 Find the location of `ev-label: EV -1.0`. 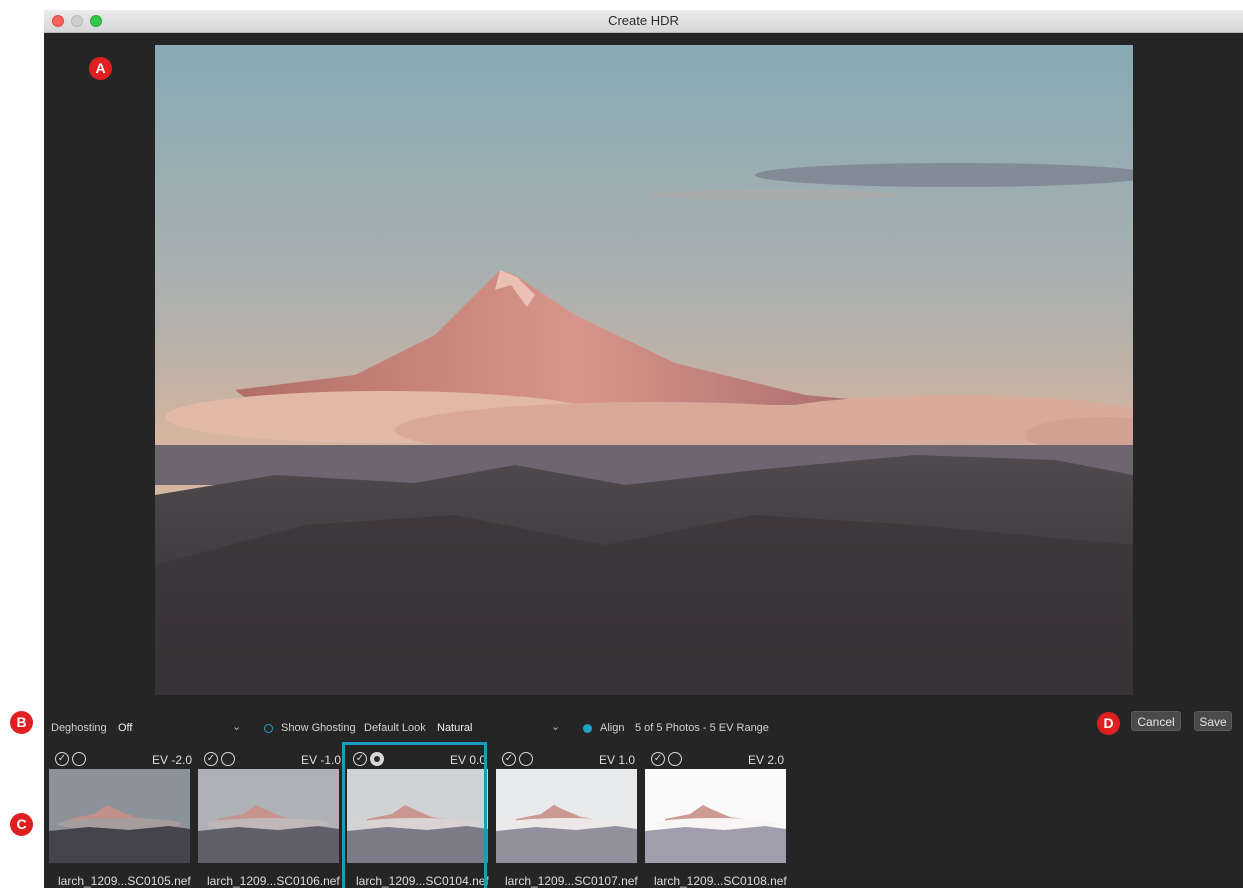

ev-label: EV -1.0 is located at coordinates (321, 760).